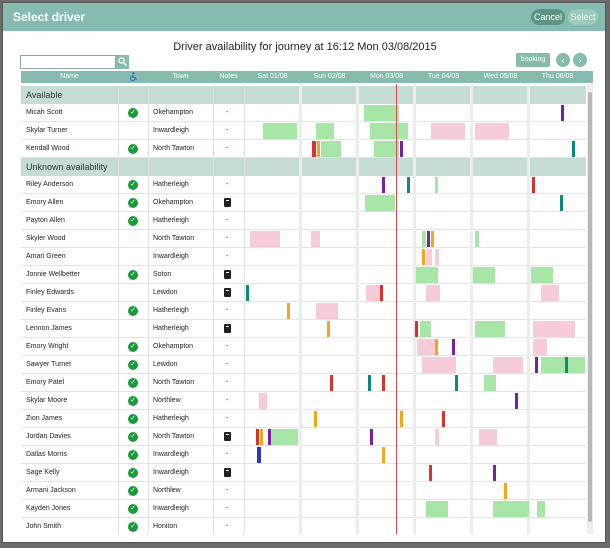  What do you see at coordinates (303, 347) in the screenshot?
I see `table-row: Emory Wright ✓ Okehampton -` at bounding box center [303, 347].